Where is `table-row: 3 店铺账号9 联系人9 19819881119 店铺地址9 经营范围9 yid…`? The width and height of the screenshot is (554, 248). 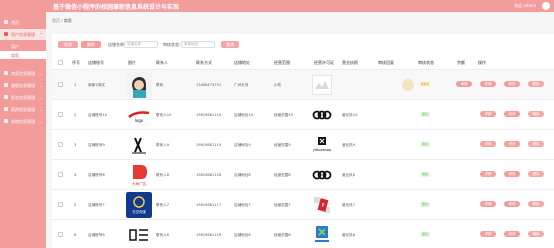
table-row: 3 店铺账号9 联系人9 19819881119 店铺地址9 经营范围9 yid… is located at coordinates (303, 145).